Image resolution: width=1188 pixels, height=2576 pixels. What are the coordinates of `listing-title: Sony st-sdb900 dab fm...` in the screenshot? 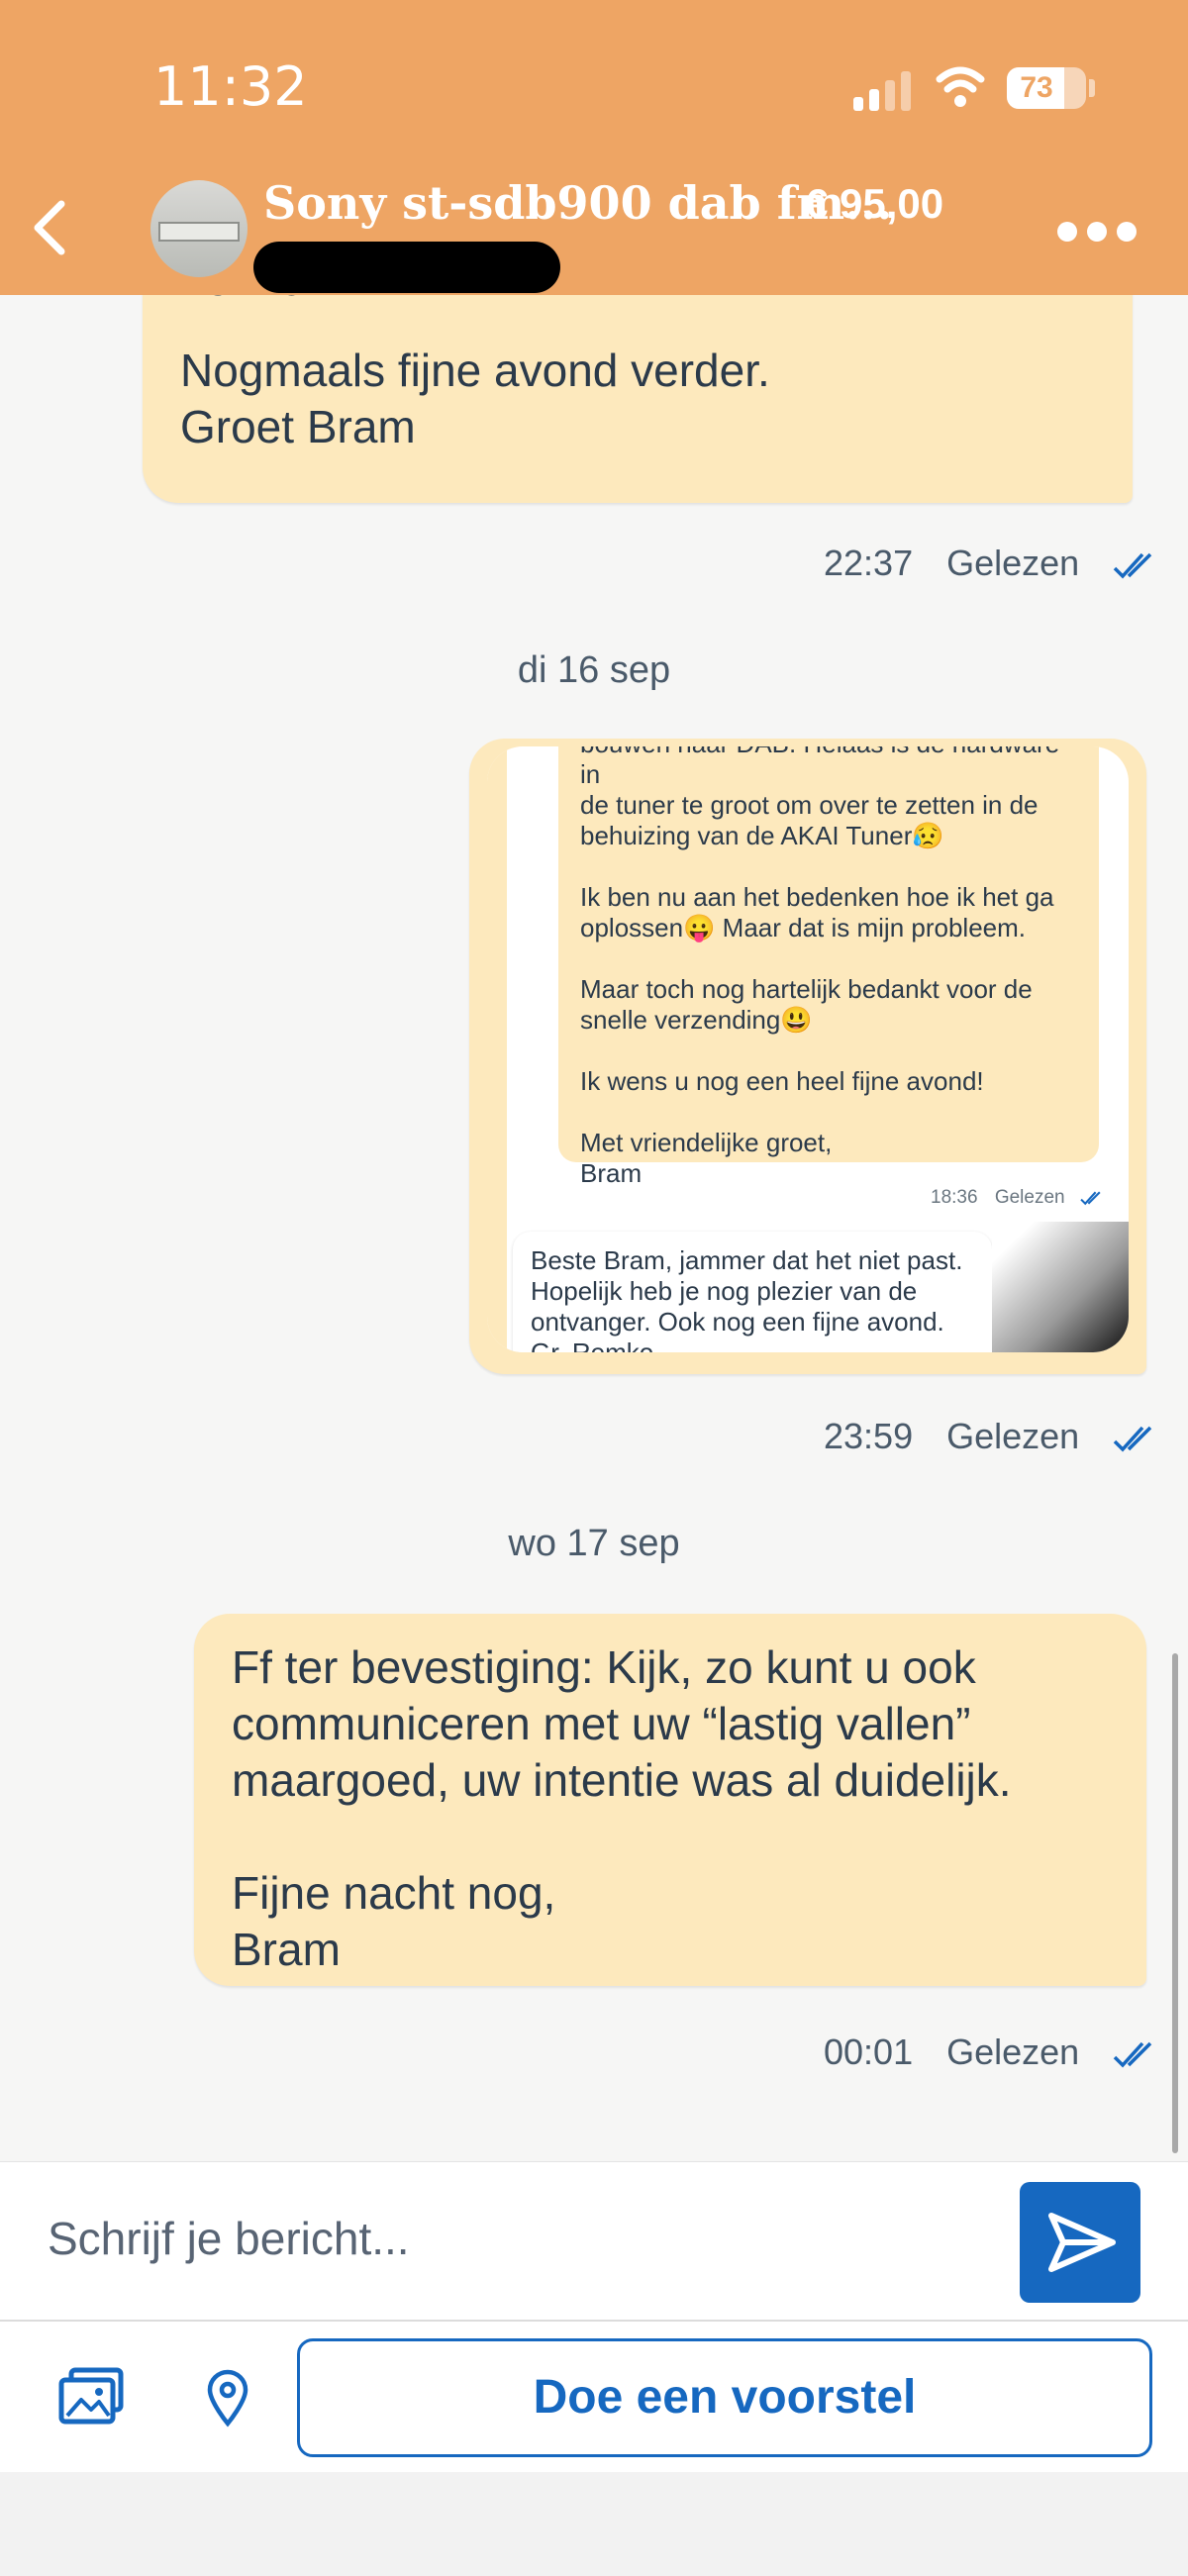 It's located at (577, 203).